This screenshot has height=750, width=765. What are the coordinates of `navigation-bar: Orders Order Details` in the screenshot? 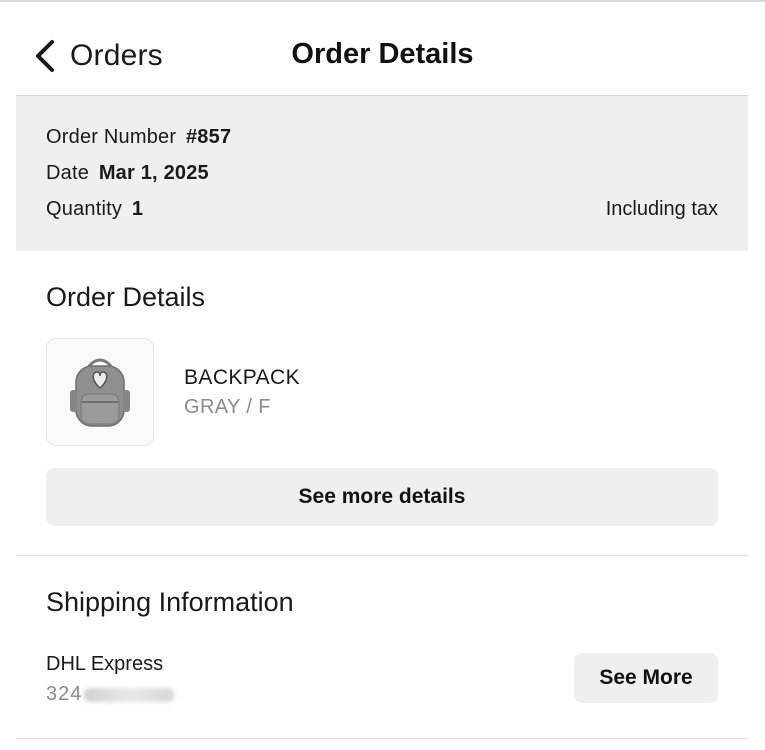 It's located at (382, 48).